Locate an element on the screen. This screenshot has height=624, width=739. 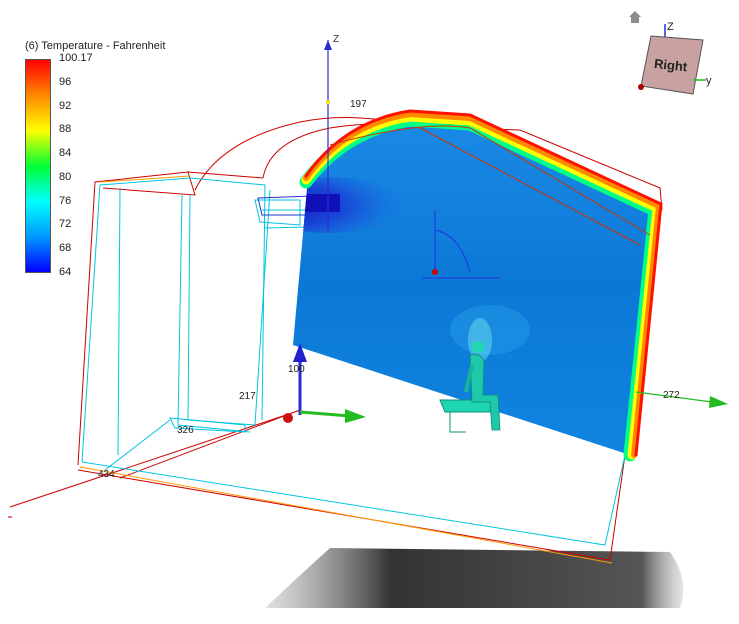
viewcube-y-label: y is located at coordinates (709, 81).